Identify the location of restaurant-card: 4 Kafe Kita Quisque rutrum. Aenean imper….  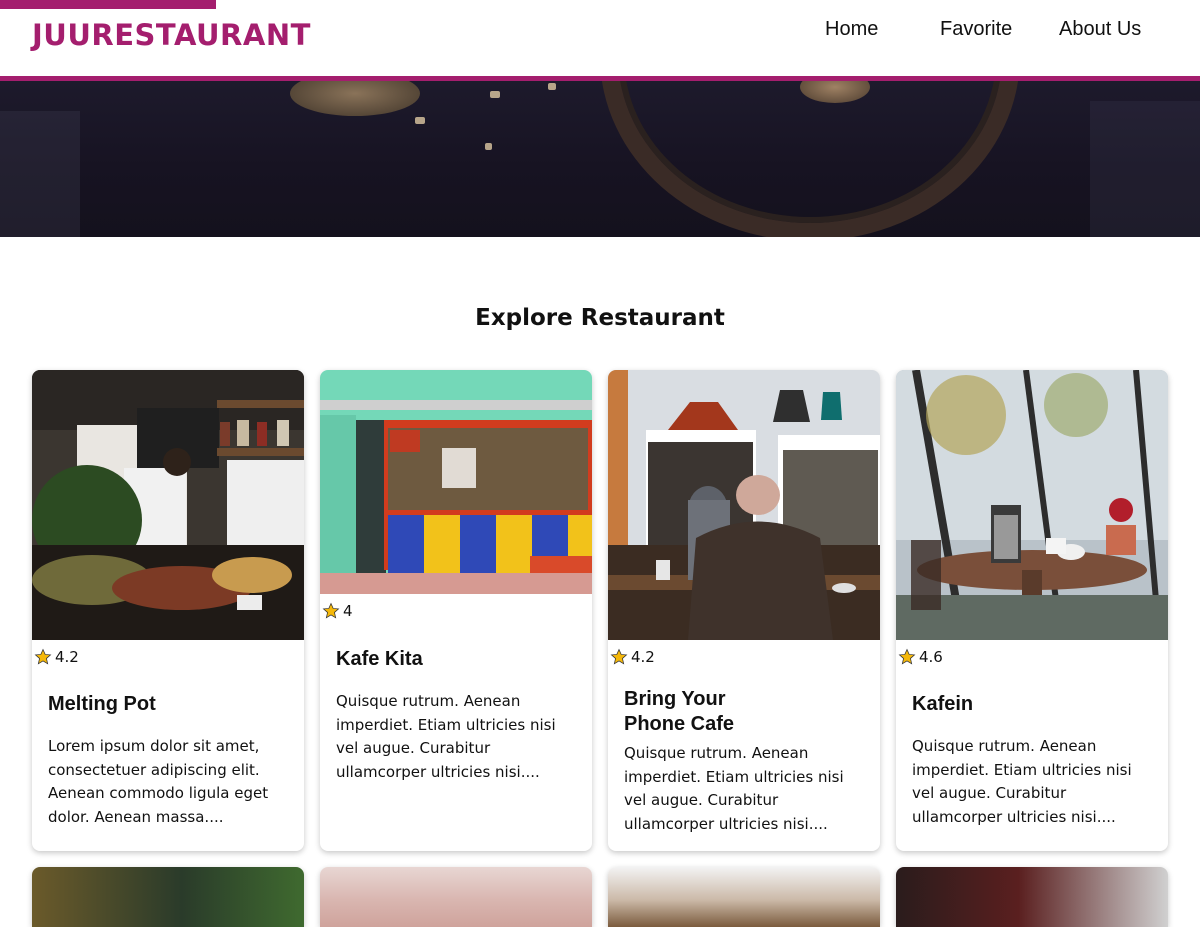
(456, 610).